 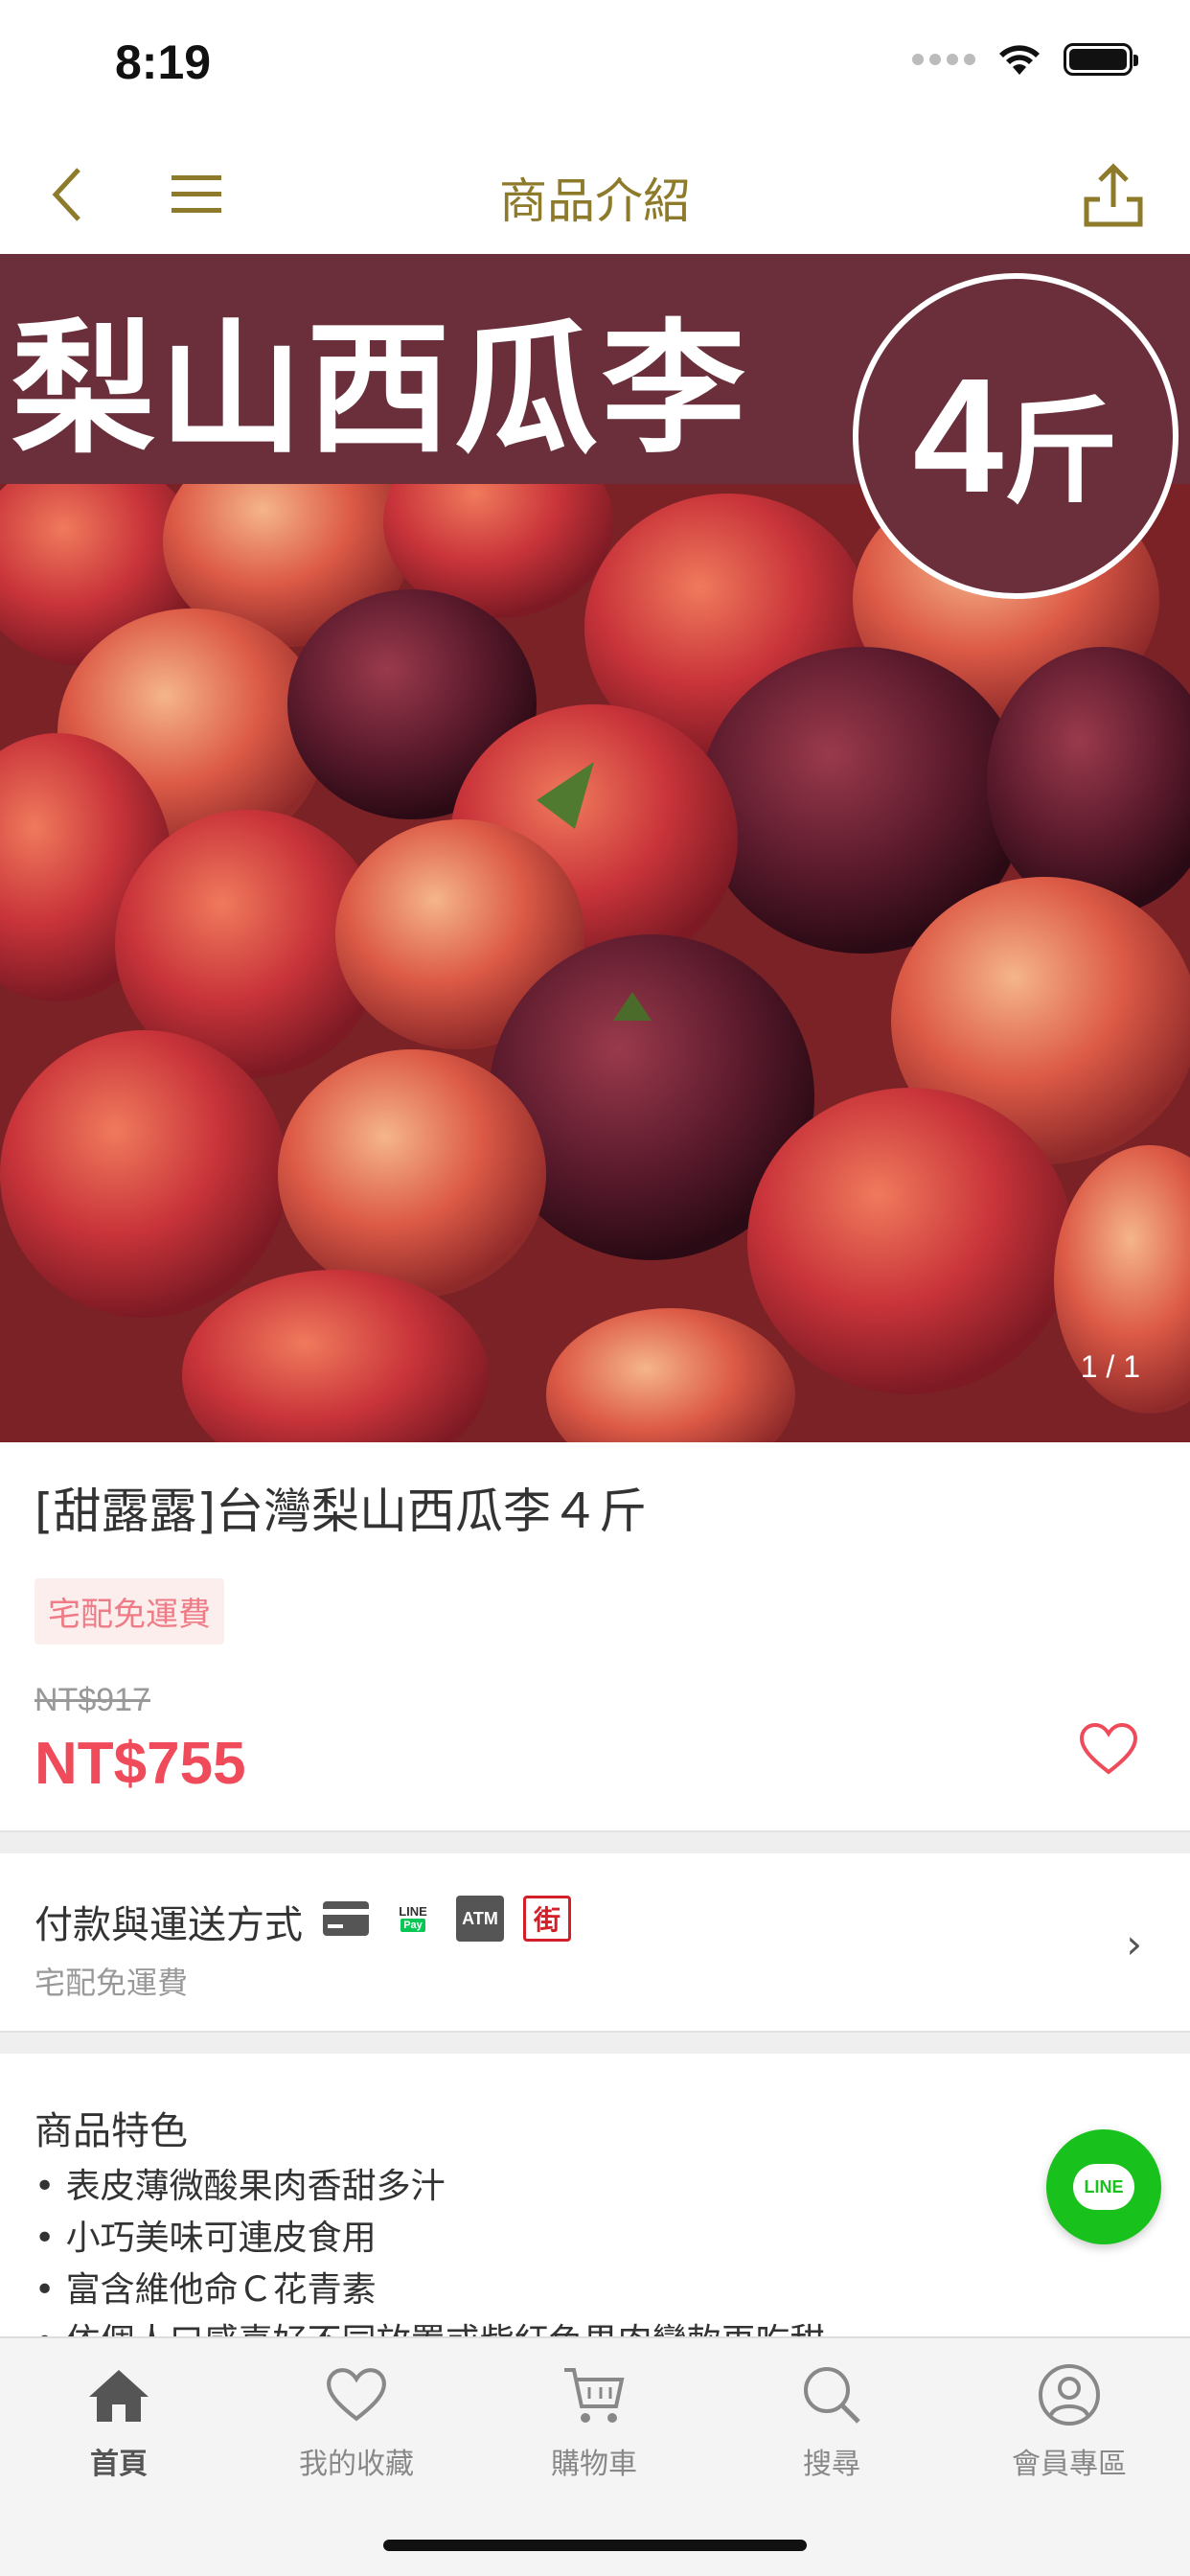 What do you see at coordinates (480, 1919) in the screenshot?
I see `atm-icon: ATM` at bounding box center [480, 1919].